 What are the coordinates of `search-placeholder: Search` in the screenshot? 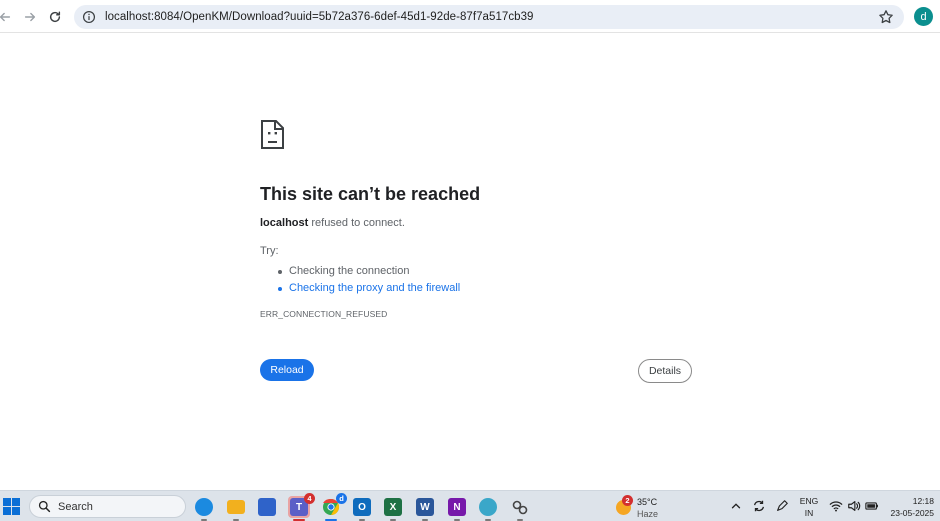 It's located at (75, 506).